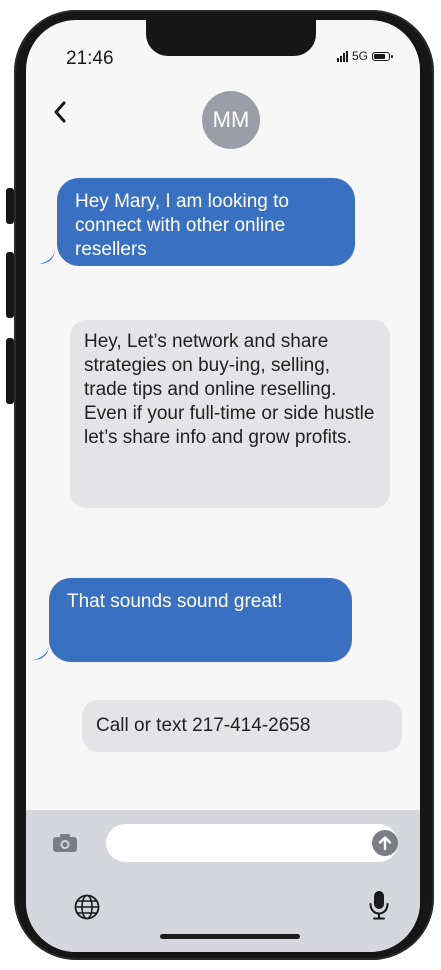  I want to click on network-type: 5G, so click(359, 56).